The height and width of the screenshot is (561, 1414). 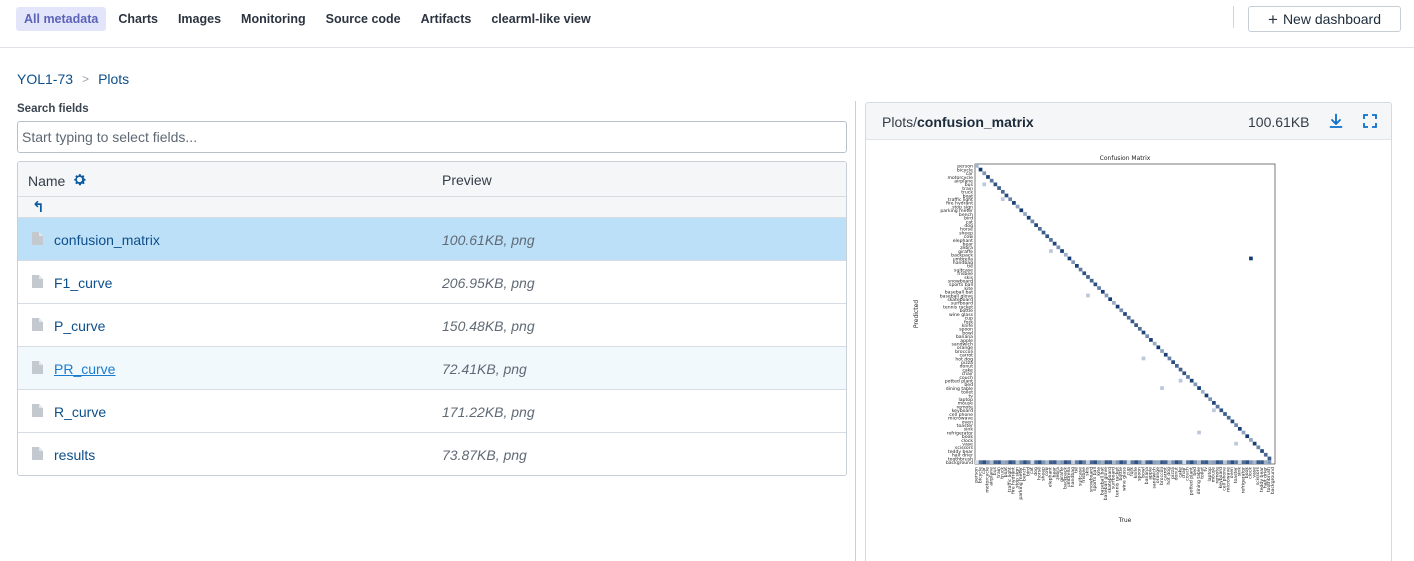 What do you see at coordinates (107, 240) in the screenshot?
I see `field-name: confusion_matrix` at bounding box center [107, 240].